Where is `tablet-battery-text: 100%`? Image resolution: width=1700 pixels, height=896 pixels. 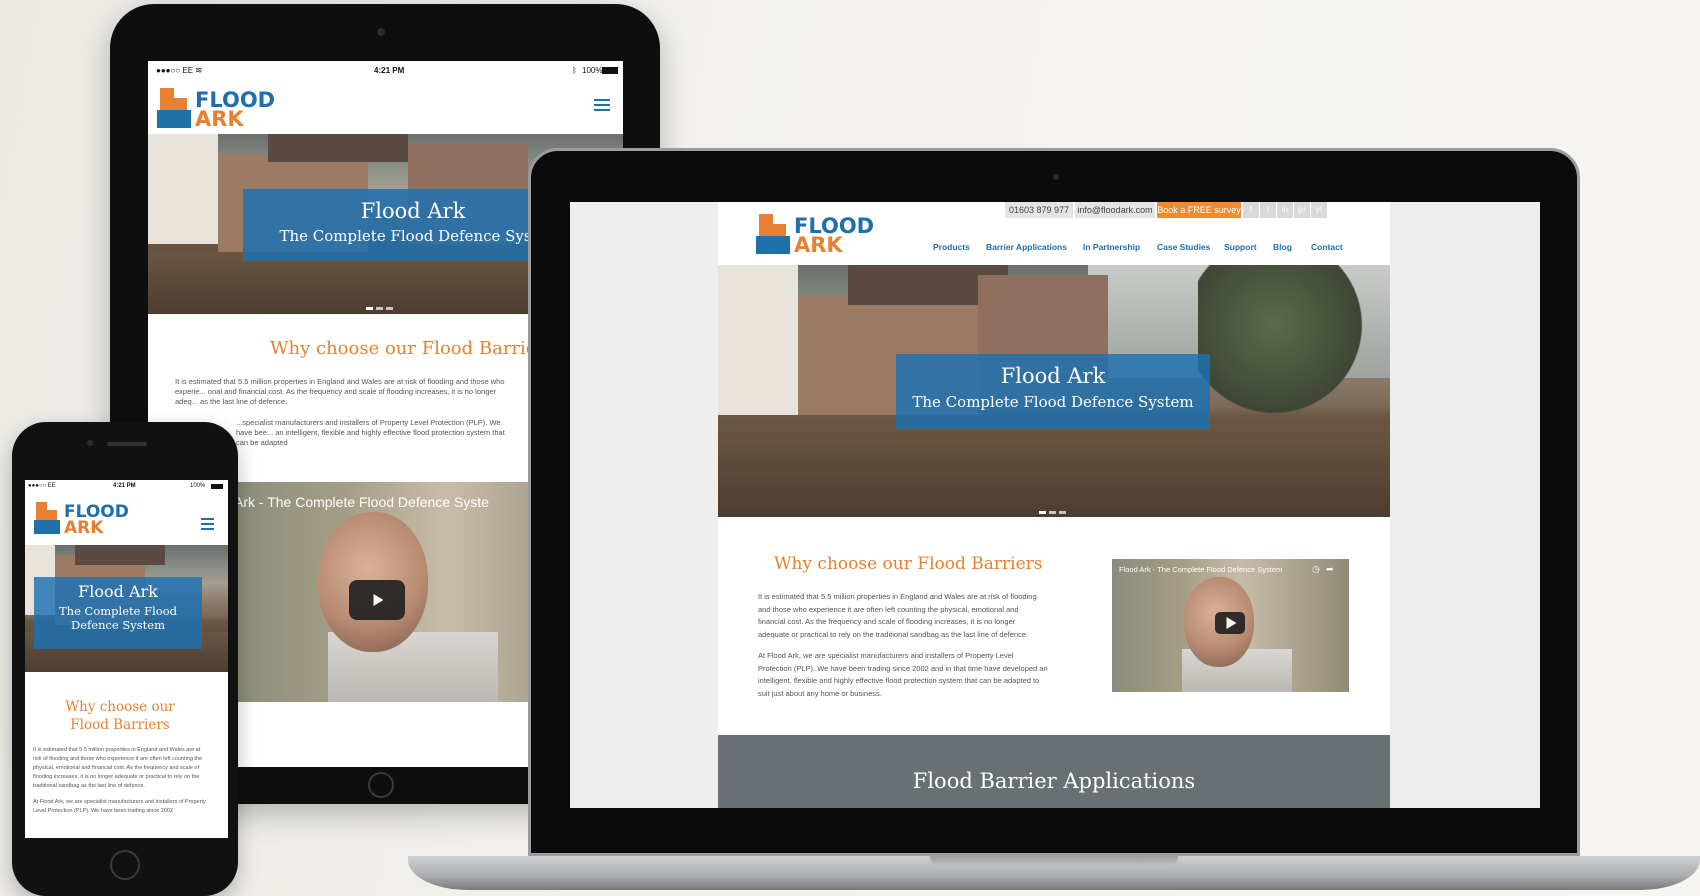
tablet-battery-text: 100% is located at coordinates (592, 70).